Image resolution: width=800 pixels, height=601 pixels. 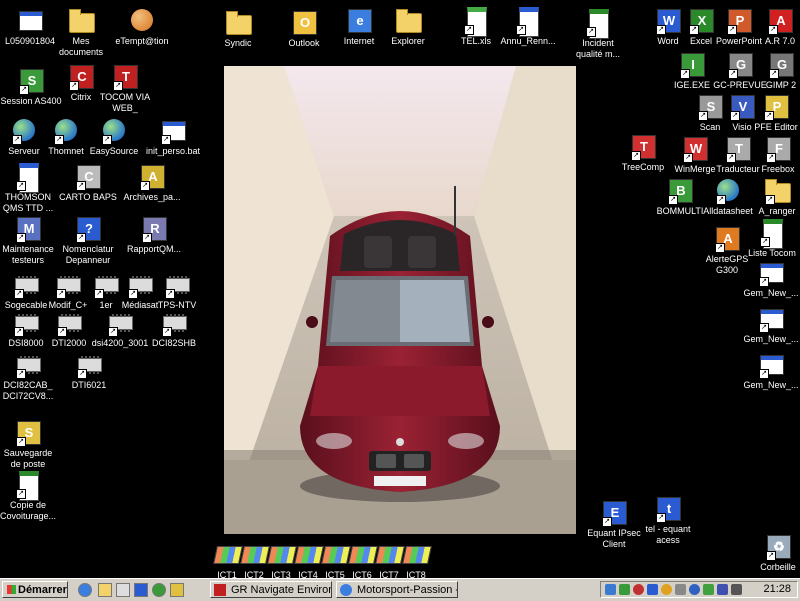 I want to click on tray-vpn-icon, so click(x=652, y=589).